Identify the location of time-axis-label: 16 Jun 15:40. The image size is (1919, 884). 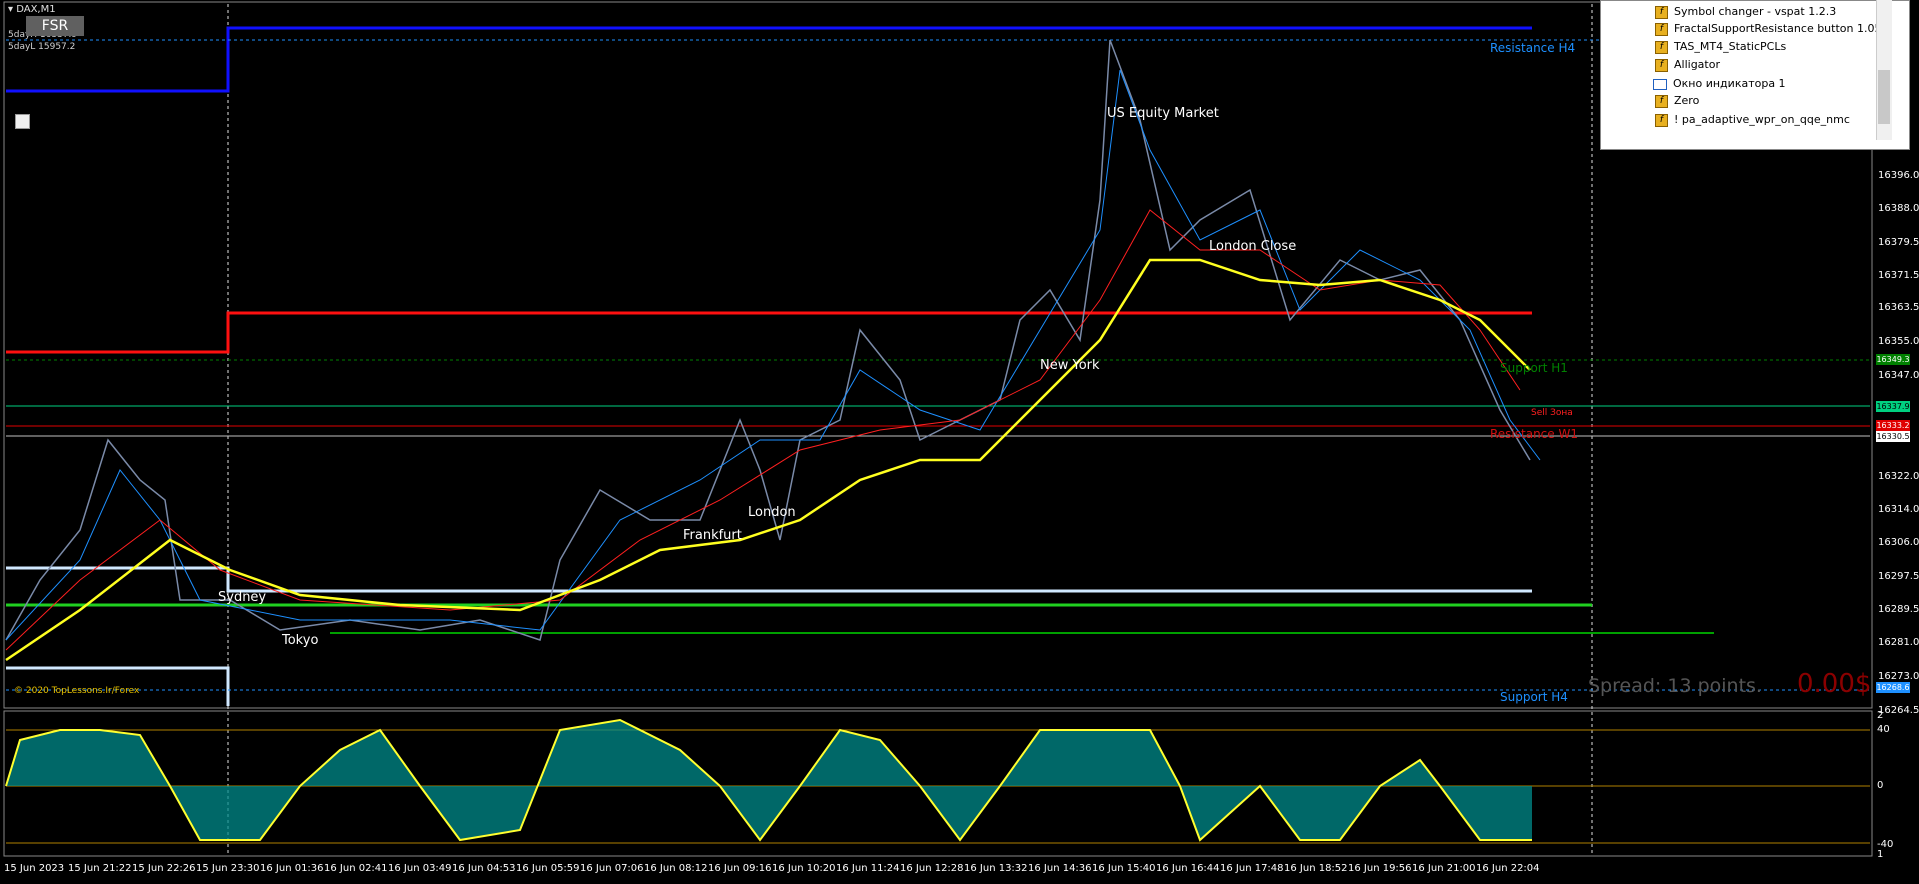
(1124, 868).